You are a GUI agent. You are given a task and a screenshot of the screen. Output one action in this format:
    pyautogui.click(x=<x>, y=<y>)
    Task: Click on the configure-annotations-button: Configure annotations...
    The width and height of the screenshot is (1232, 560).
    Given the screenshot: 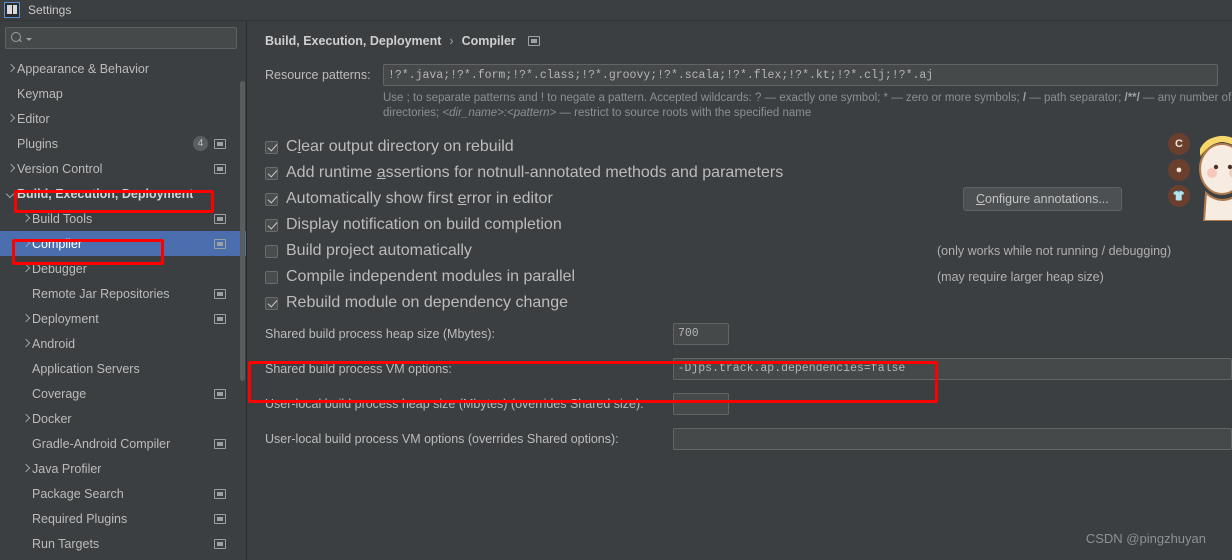 What is the action you would take?
    pyautogui.click(x=1042, y=199)
    